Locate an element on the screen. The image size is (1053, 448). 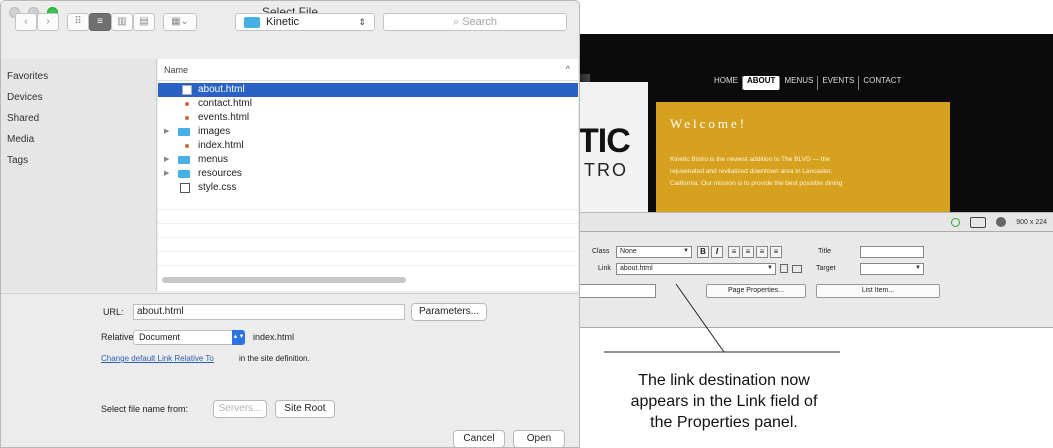
list-item: about.html is located at coordinates (368, 90).